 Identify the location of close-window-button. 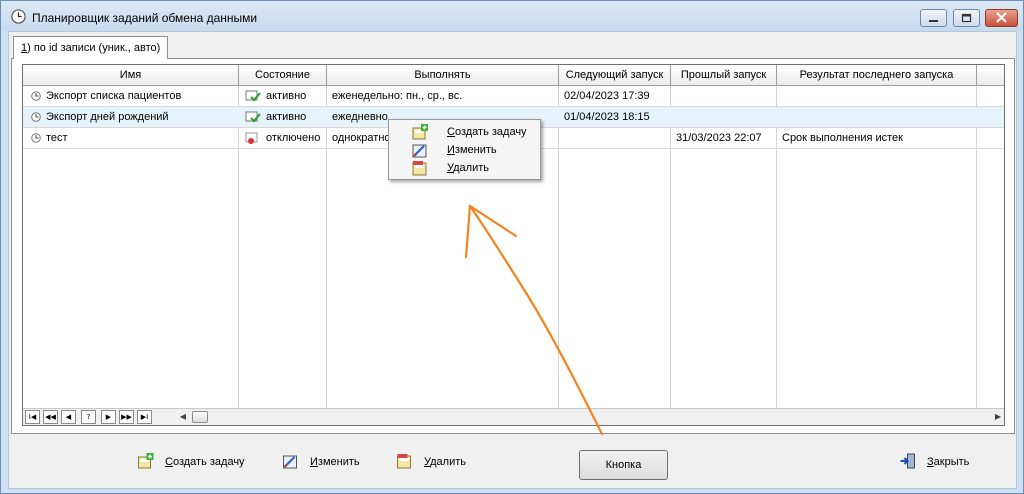
(1001, 18).